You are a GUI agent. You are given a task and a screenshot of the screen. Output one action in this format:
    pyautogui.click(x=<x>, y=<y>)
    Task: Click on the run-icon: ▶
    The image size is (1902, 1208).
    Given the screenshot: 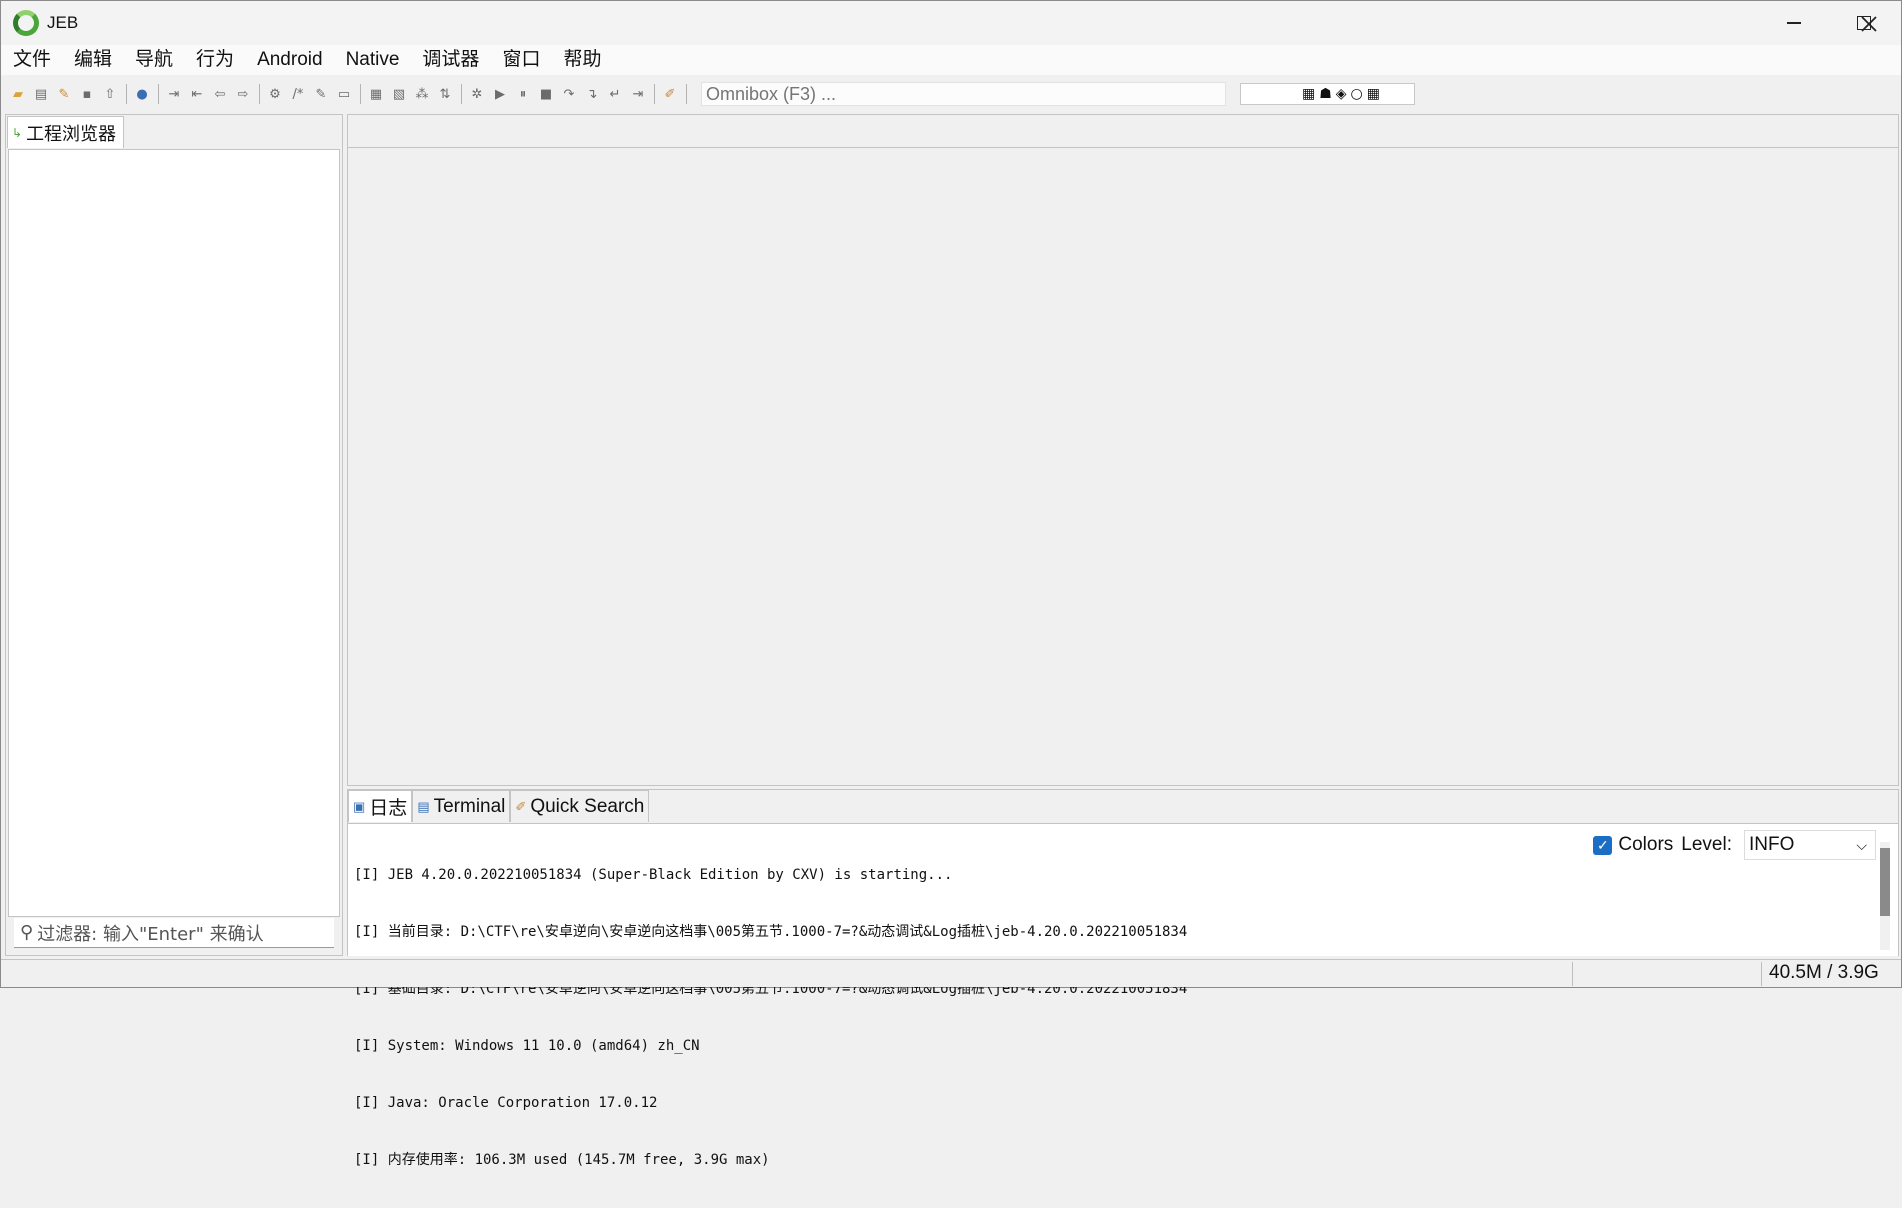 What is the action you would take?
    pyautogui.click(x=500, y=94)
    